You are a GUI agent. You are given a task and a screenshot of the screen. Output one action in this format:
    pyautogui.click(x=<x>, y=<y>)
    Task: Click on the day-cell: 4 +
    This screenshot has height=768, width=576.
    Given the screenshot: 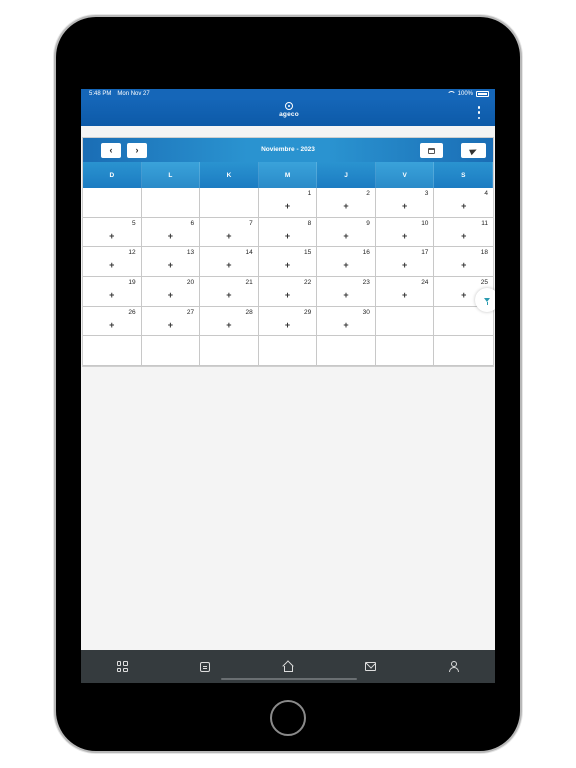 What is the action you would take?
    pyautogui.click(x=463, y=203)
    